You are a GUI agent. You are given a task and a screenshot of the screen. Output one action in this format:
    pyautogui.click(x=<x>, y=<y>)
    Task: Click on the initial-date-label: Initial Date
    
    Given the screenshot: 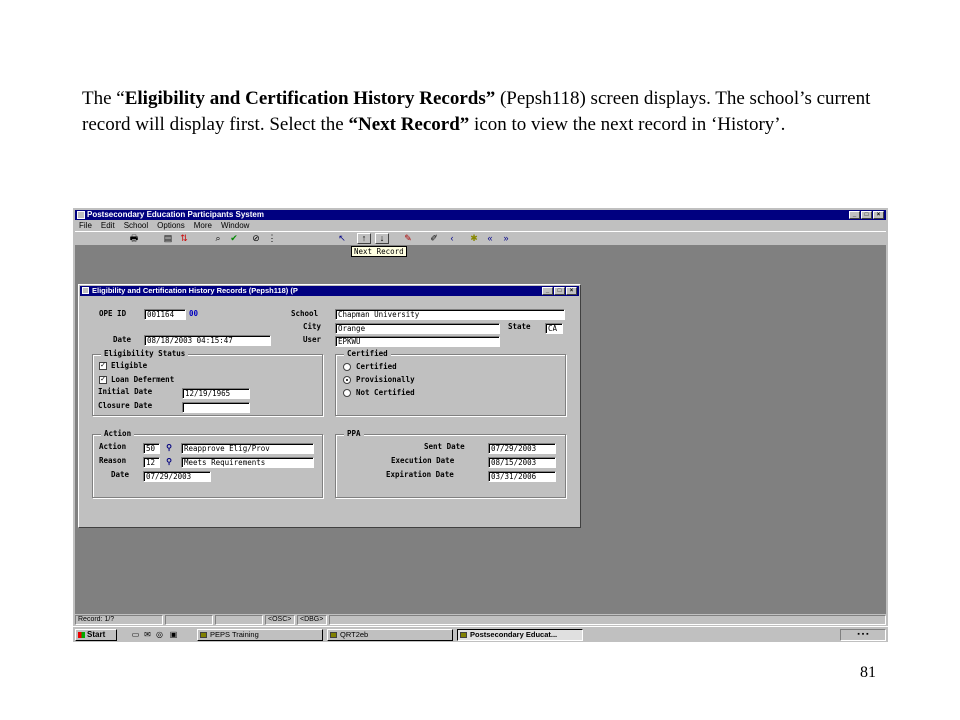 What is the action you would take?
    pyautogui.click(x=125, y=391)
    